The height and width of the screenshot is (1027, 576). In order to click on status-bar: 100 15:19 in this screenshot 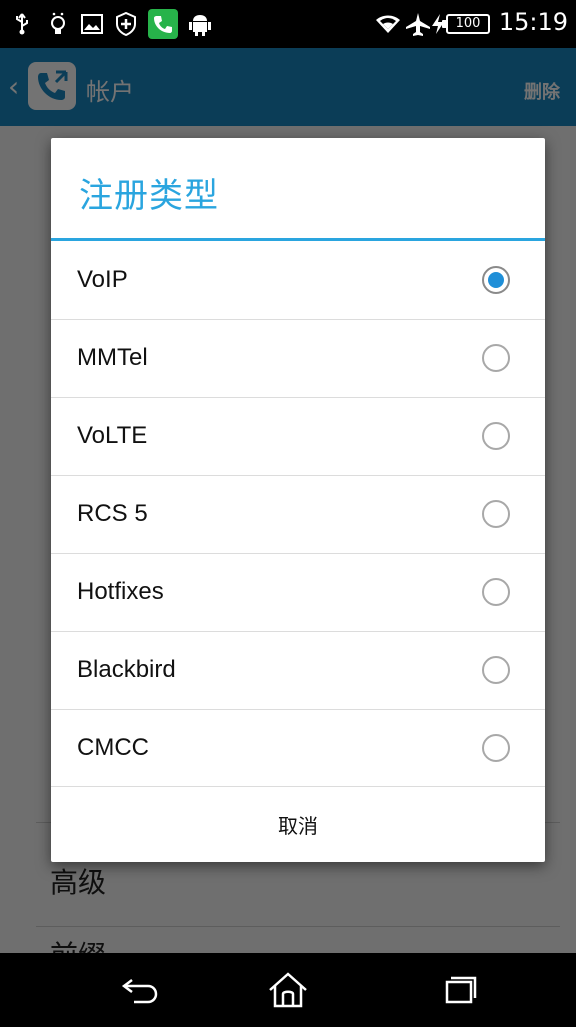, I will do `click(288, 24)`.